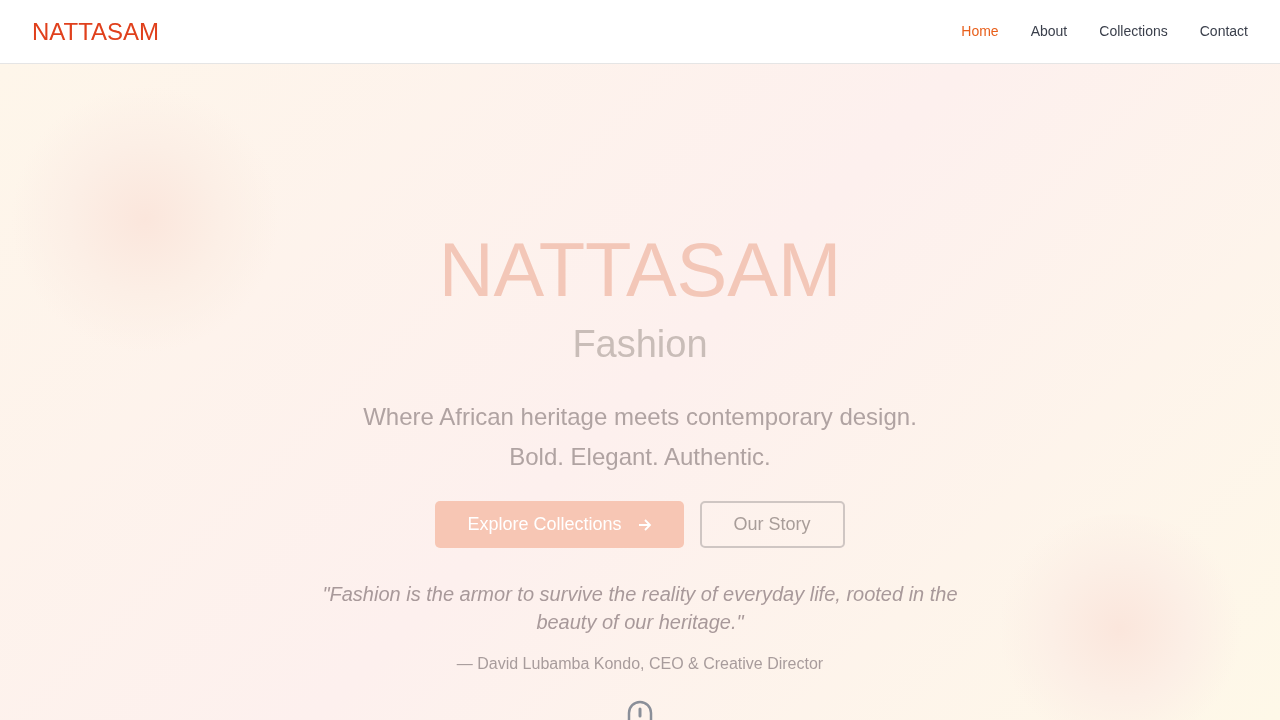 The image size is (1280, 720). Describe the element at coordinates (1223, 31) in the screenshot. I see `nav-link: Contact` at that location.